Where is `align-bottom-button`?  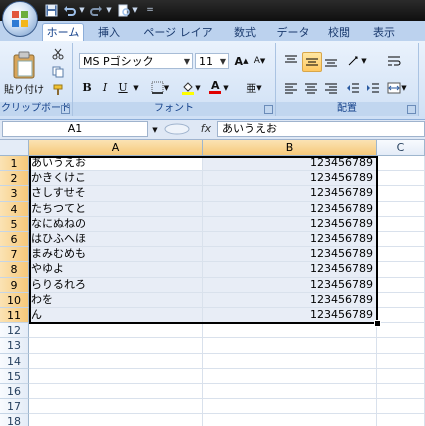 align-bottom-button is located at coordinates (331, 61).